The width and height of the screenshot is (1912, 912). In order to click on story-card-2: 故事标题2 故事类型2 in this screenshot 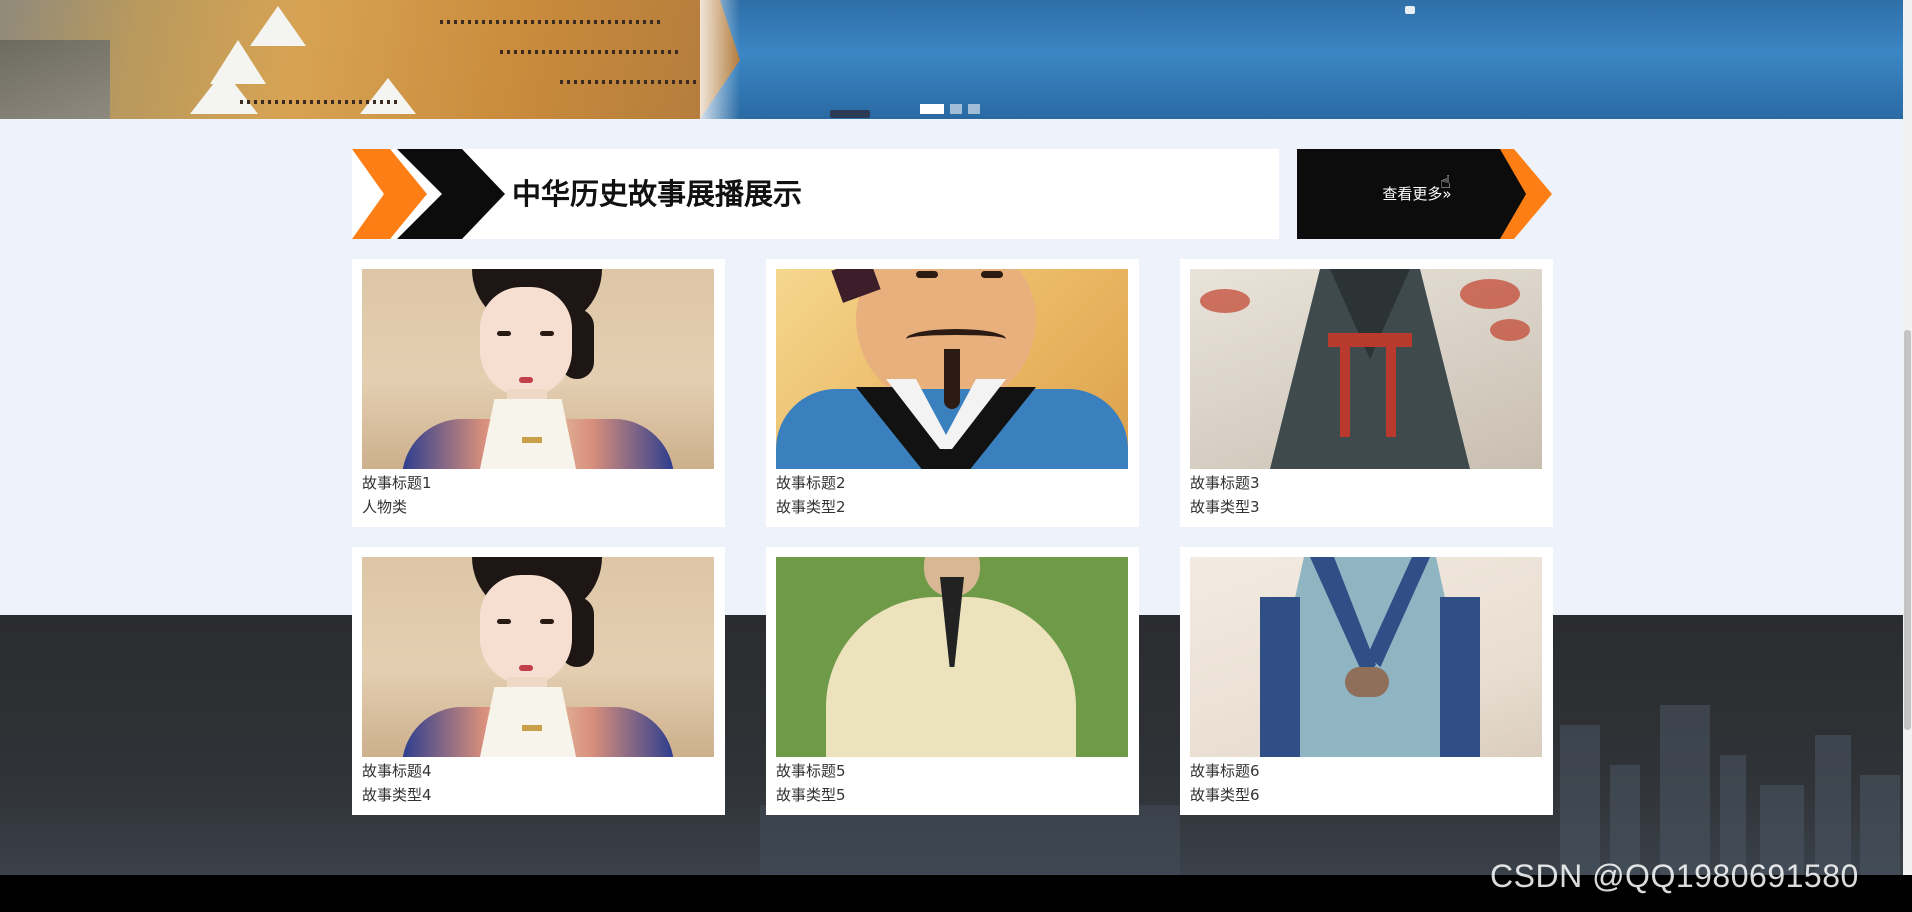, I will do `click(952, 393)`.